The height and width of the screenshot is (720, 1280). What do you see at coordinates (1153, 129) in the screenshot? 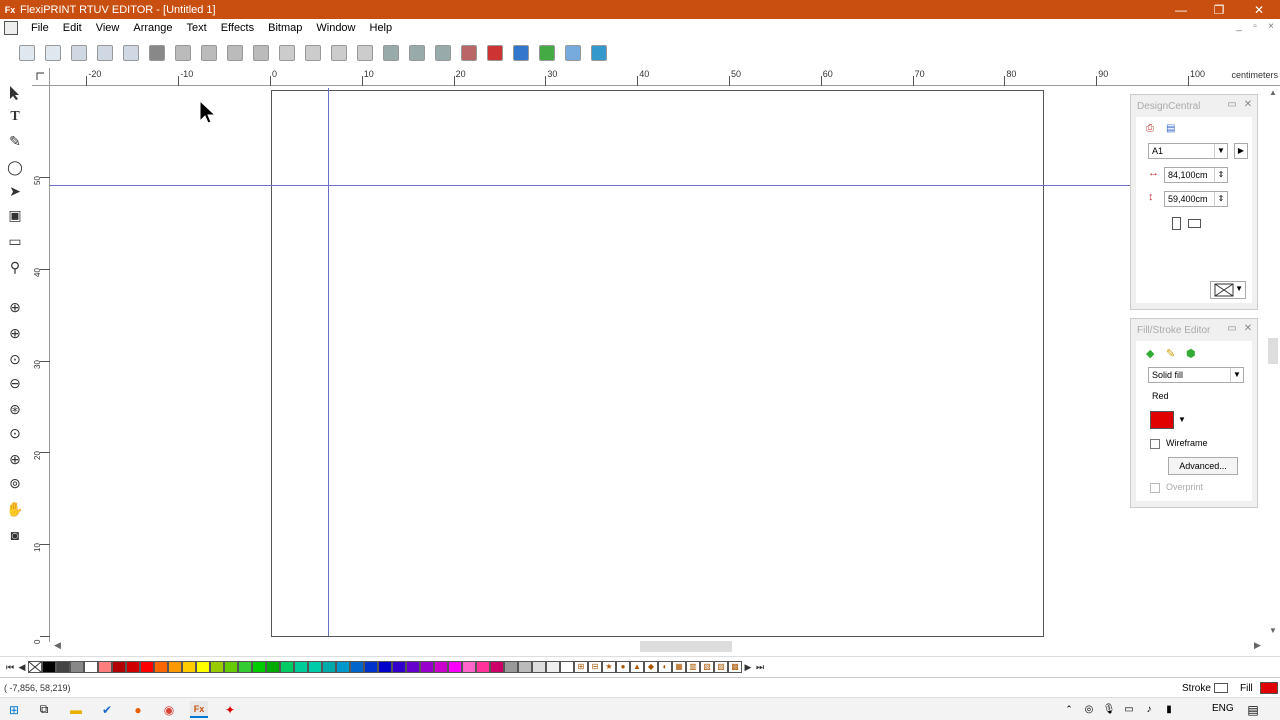
I see `page-setup-tab-icon: ⎙` at bounding box center [1153, 129].